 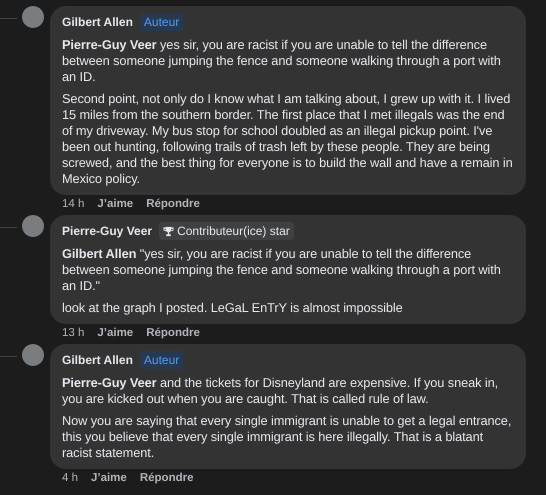 What do you see at coordinates (70, 478) in the screenshot?
I see `comment-time: 4 h` at bounding box center [70, 478].